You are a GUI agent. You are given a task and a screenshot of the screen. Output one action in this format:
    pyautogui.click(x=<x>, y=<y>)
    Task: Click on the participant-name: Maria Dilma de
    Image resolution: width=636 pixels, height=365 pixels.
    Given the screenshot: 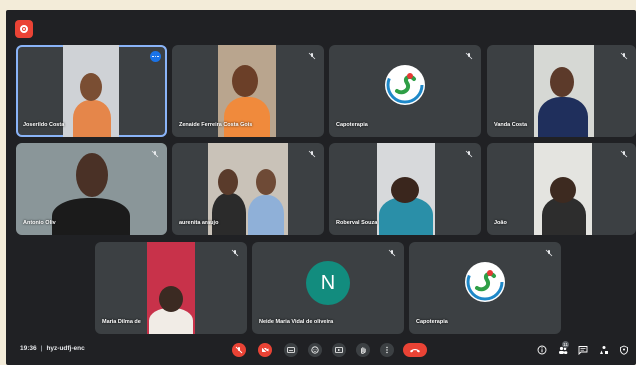 What is the action you would take?
    pyautogui.click(x=121, y=322)
    